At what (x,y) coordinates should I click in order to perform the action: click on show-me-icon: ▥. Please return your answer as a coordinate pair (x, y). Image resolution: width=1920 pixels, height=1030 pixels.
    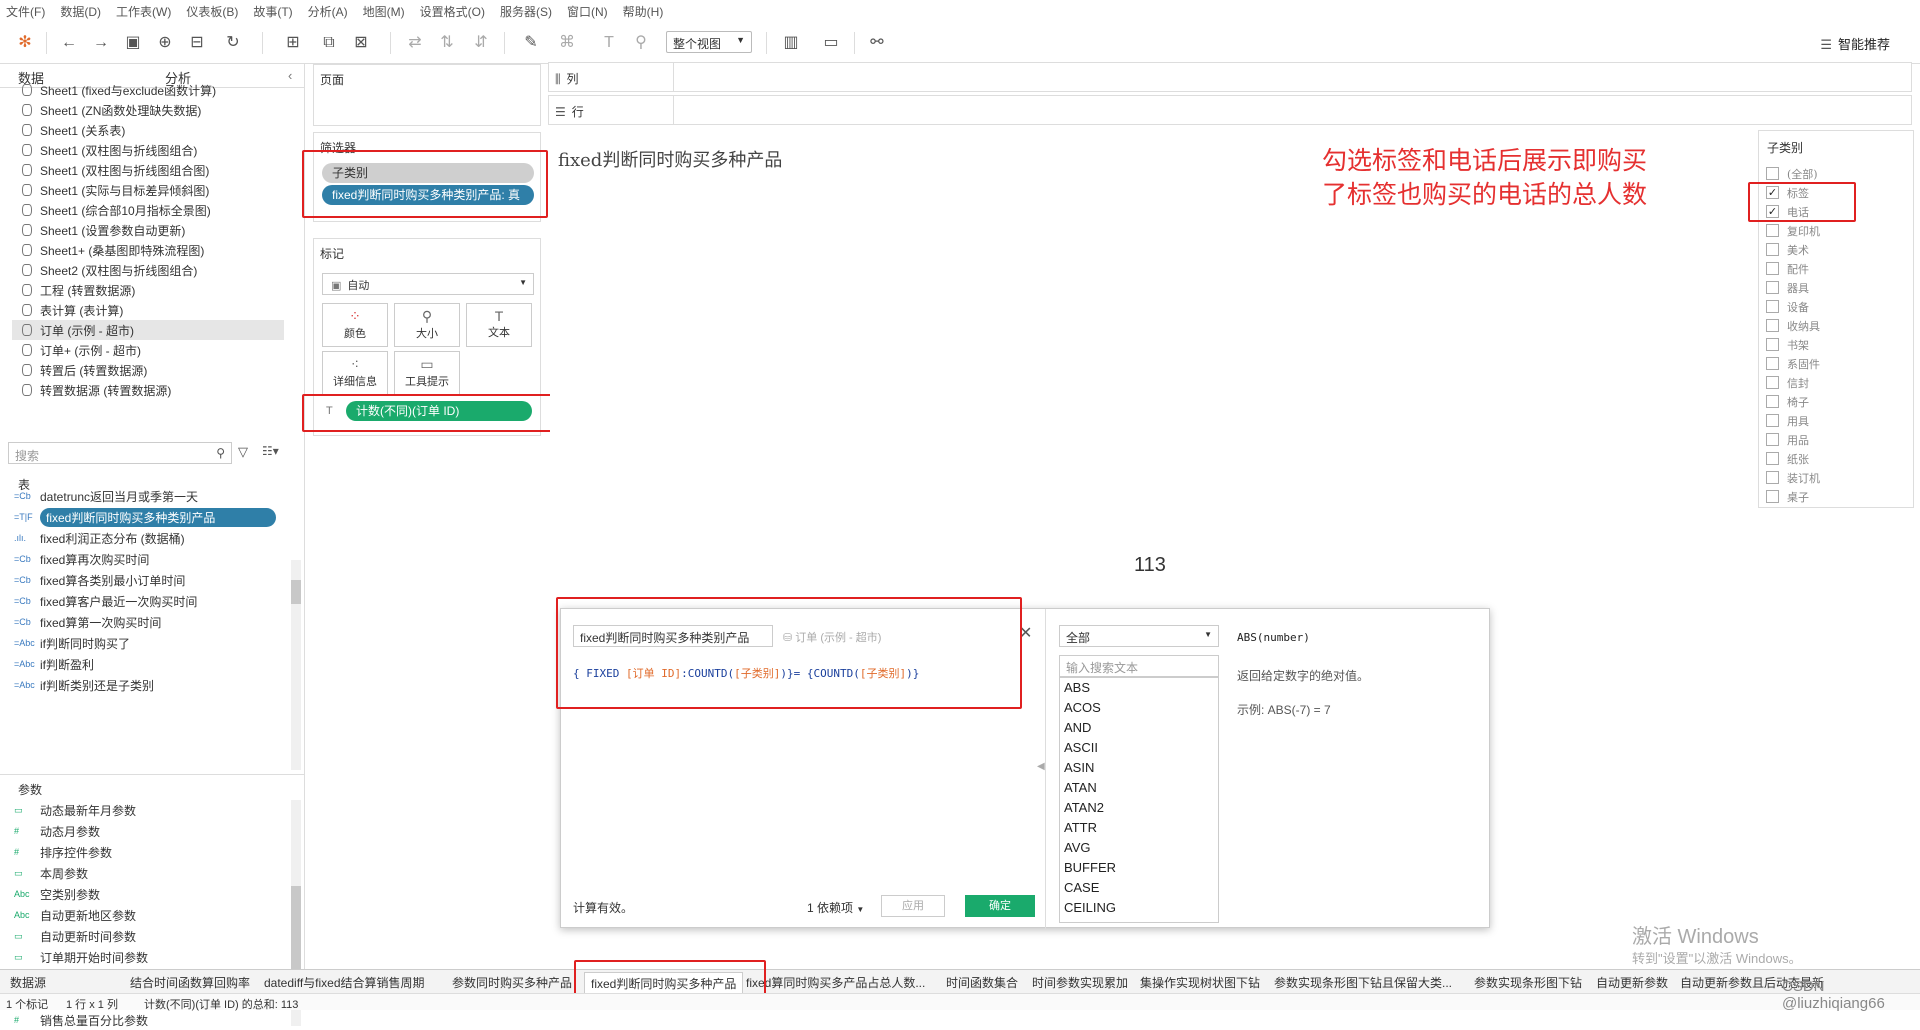
    Looking at the image, I should click on (791, 43).